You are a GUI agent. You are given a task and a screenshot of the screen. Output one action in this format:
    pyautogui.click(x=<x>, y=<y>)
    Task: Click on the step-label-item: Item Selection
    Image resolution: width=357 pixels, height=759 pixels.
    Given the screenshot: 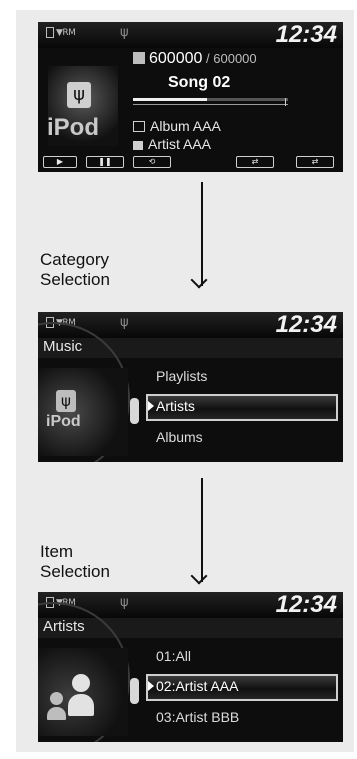 What is the action you would take?
    pyautogui.click(x=75, y=561)
    